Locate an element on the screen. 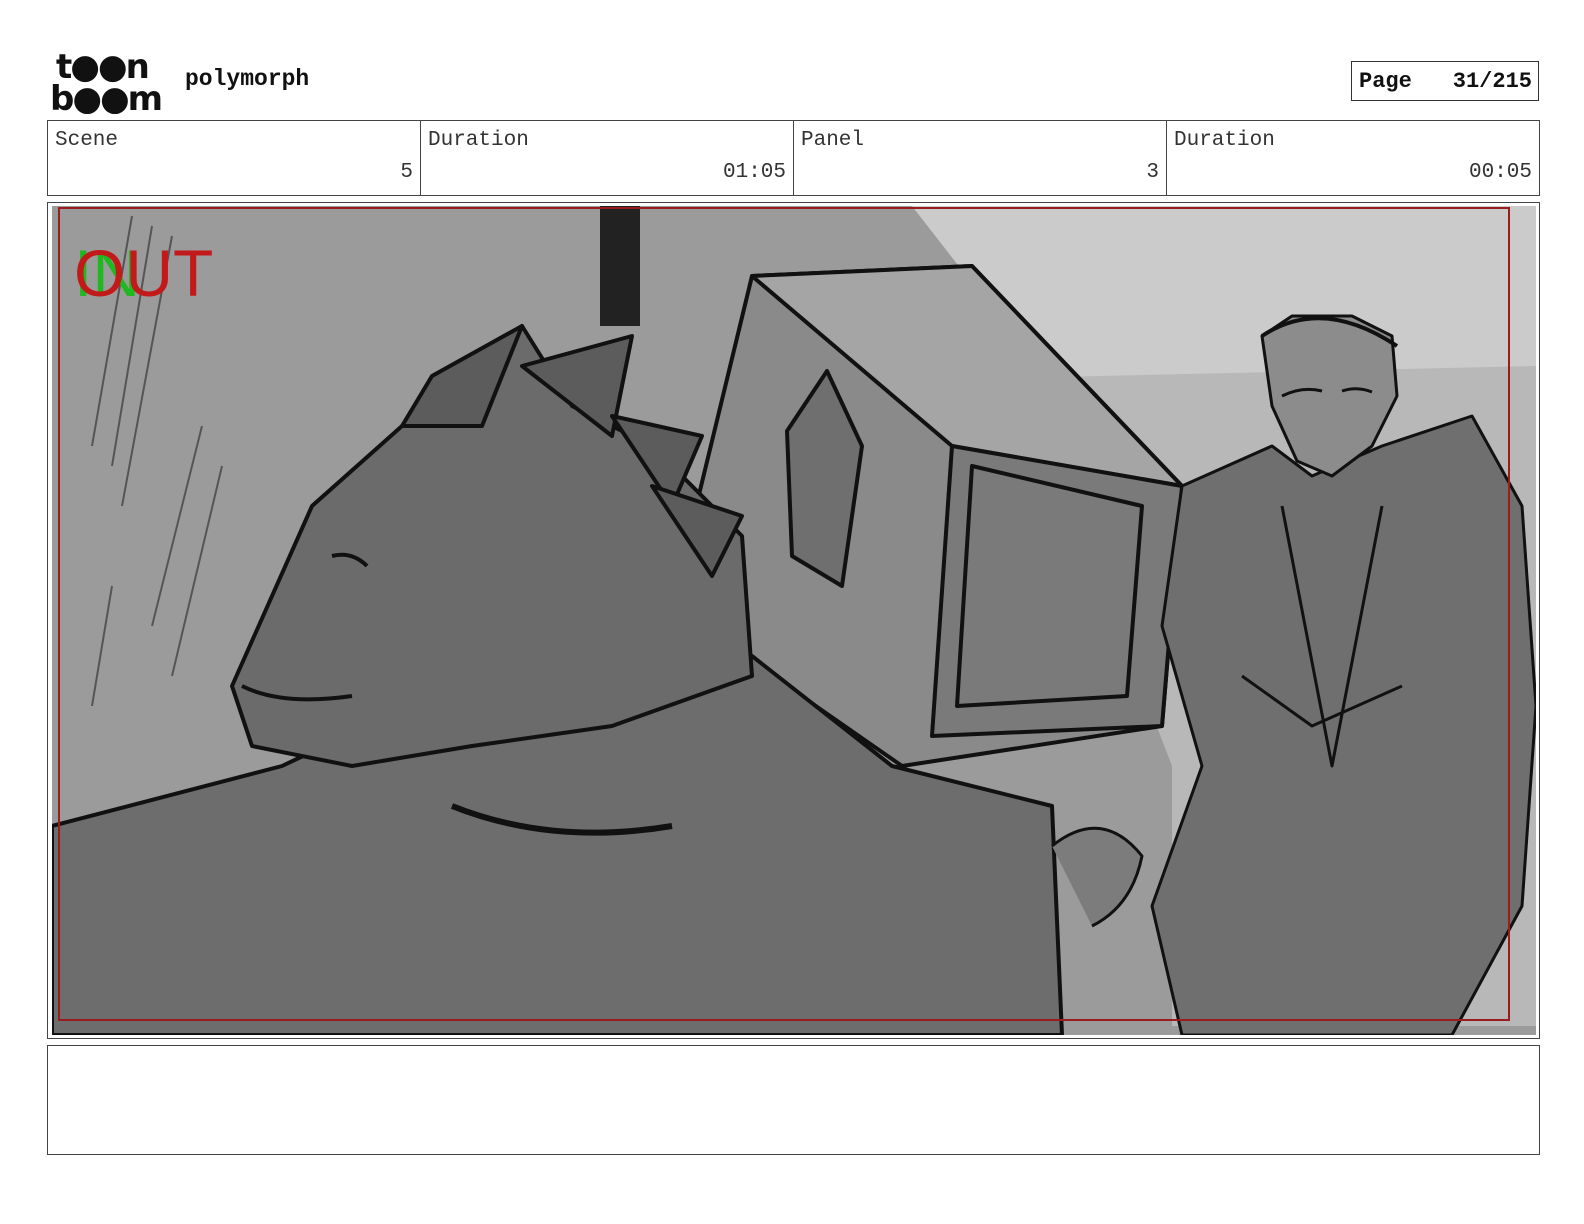 This screenshot has width=1584, height=1224. panel-duration-value: 00:05 is located at coordinates (1500, 172).